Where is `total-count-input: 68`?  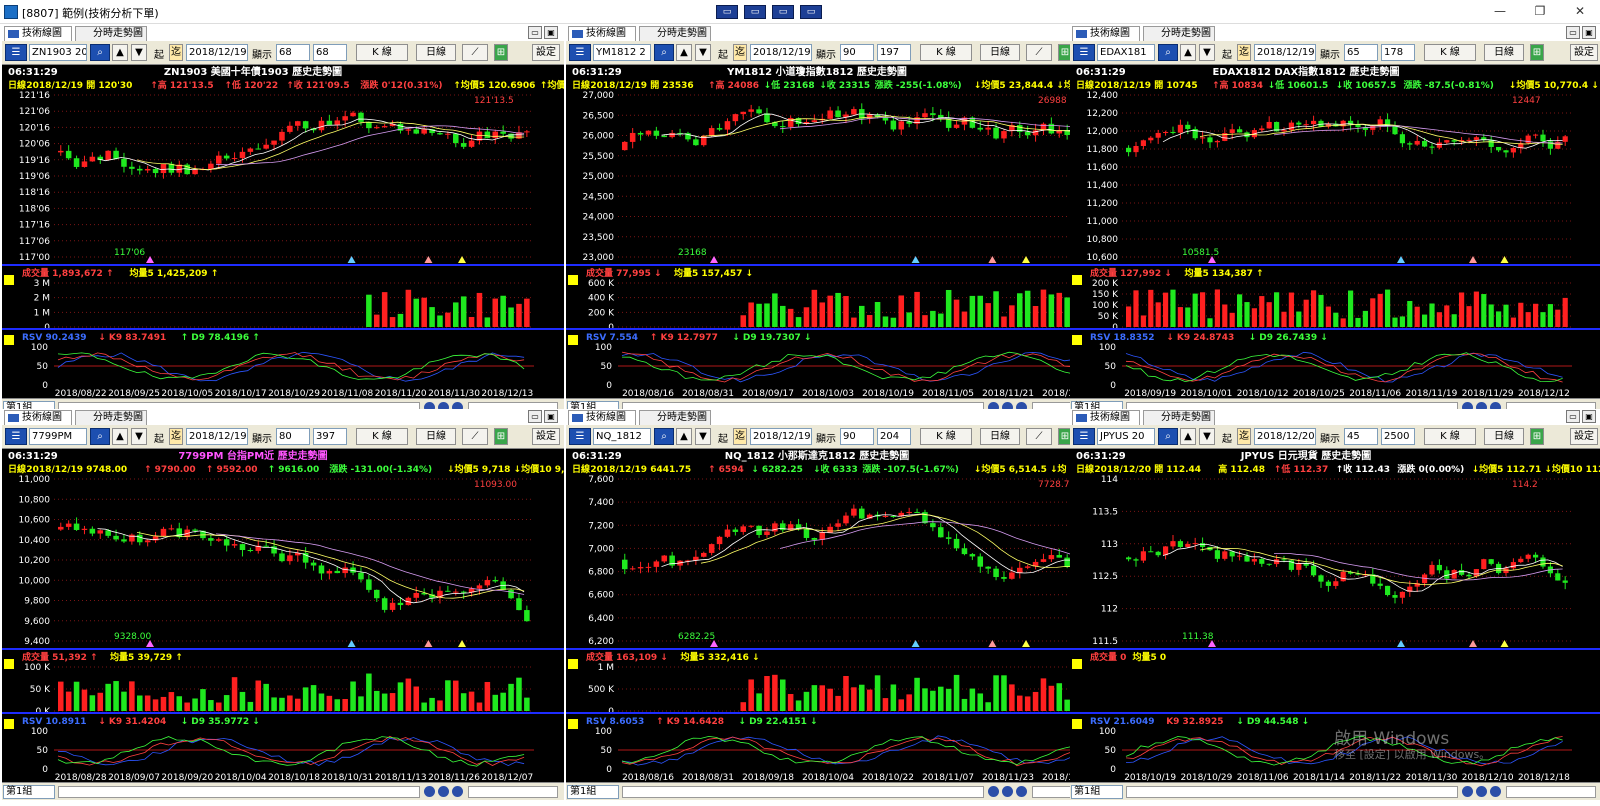 total-count-input: 68 is located at coordinates (330, 52).